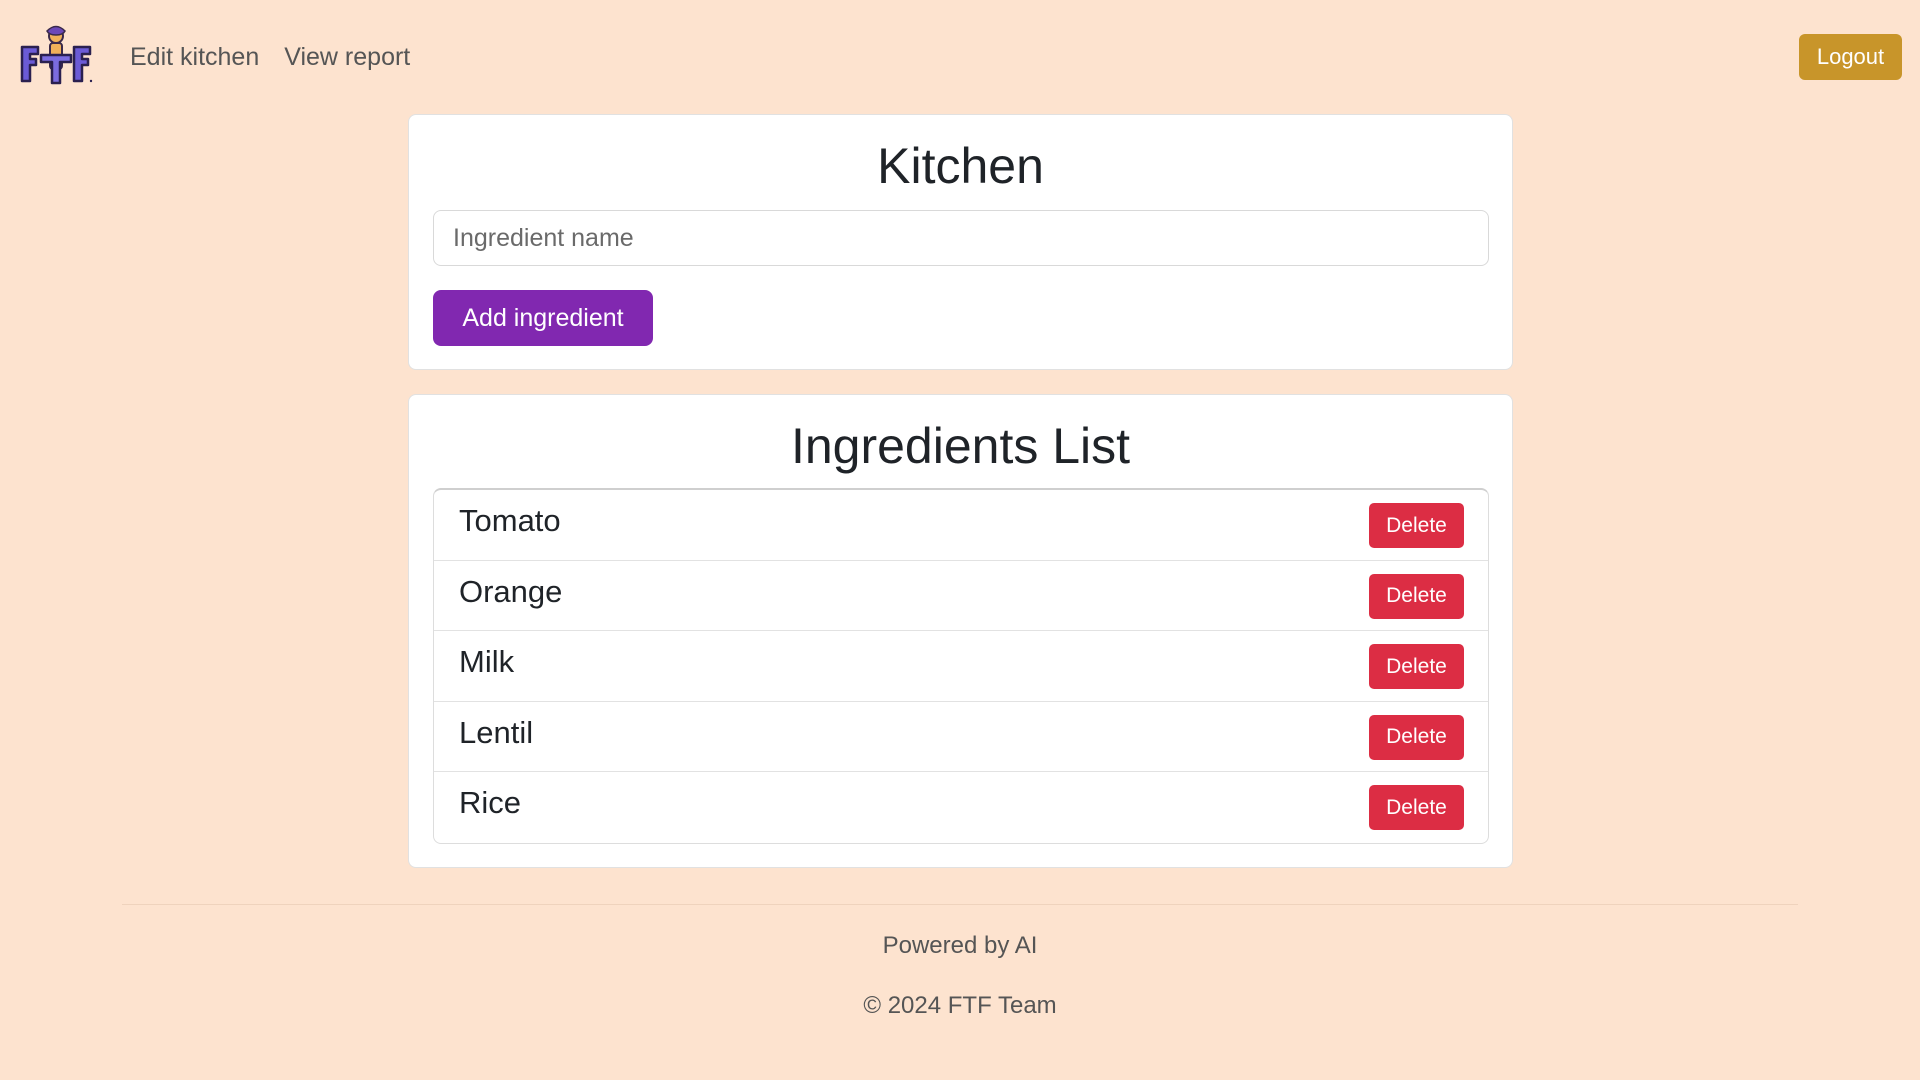 The height and width of the screenshot is (1080, 1920). What do you see at coordinates (510, 520) in the screenshot?
I see `ingredient-name: Tomato` at bounding box center [510, 520].